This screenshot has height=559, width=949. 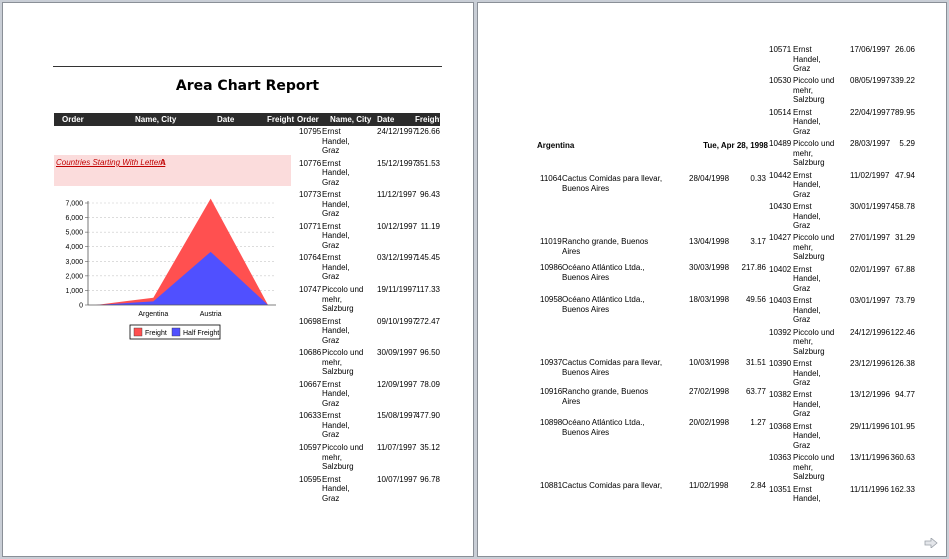 I want to click on freight-cell: 11.19, so click(x=430, y=226).